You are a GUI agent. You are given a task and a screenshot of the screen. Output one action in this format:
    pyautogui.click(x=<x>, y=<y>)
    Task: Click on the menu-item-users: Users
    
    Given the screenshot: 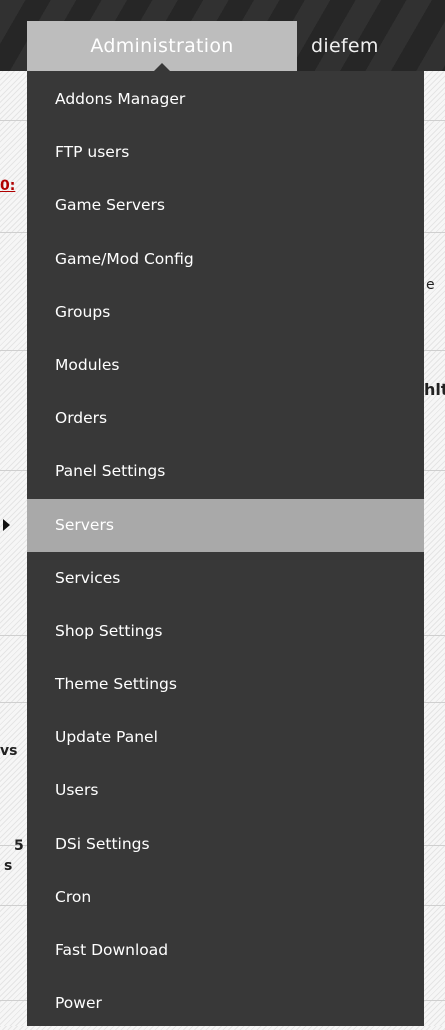 What is the action you would take?
    pyautogui.click(x=225, y=790)
    